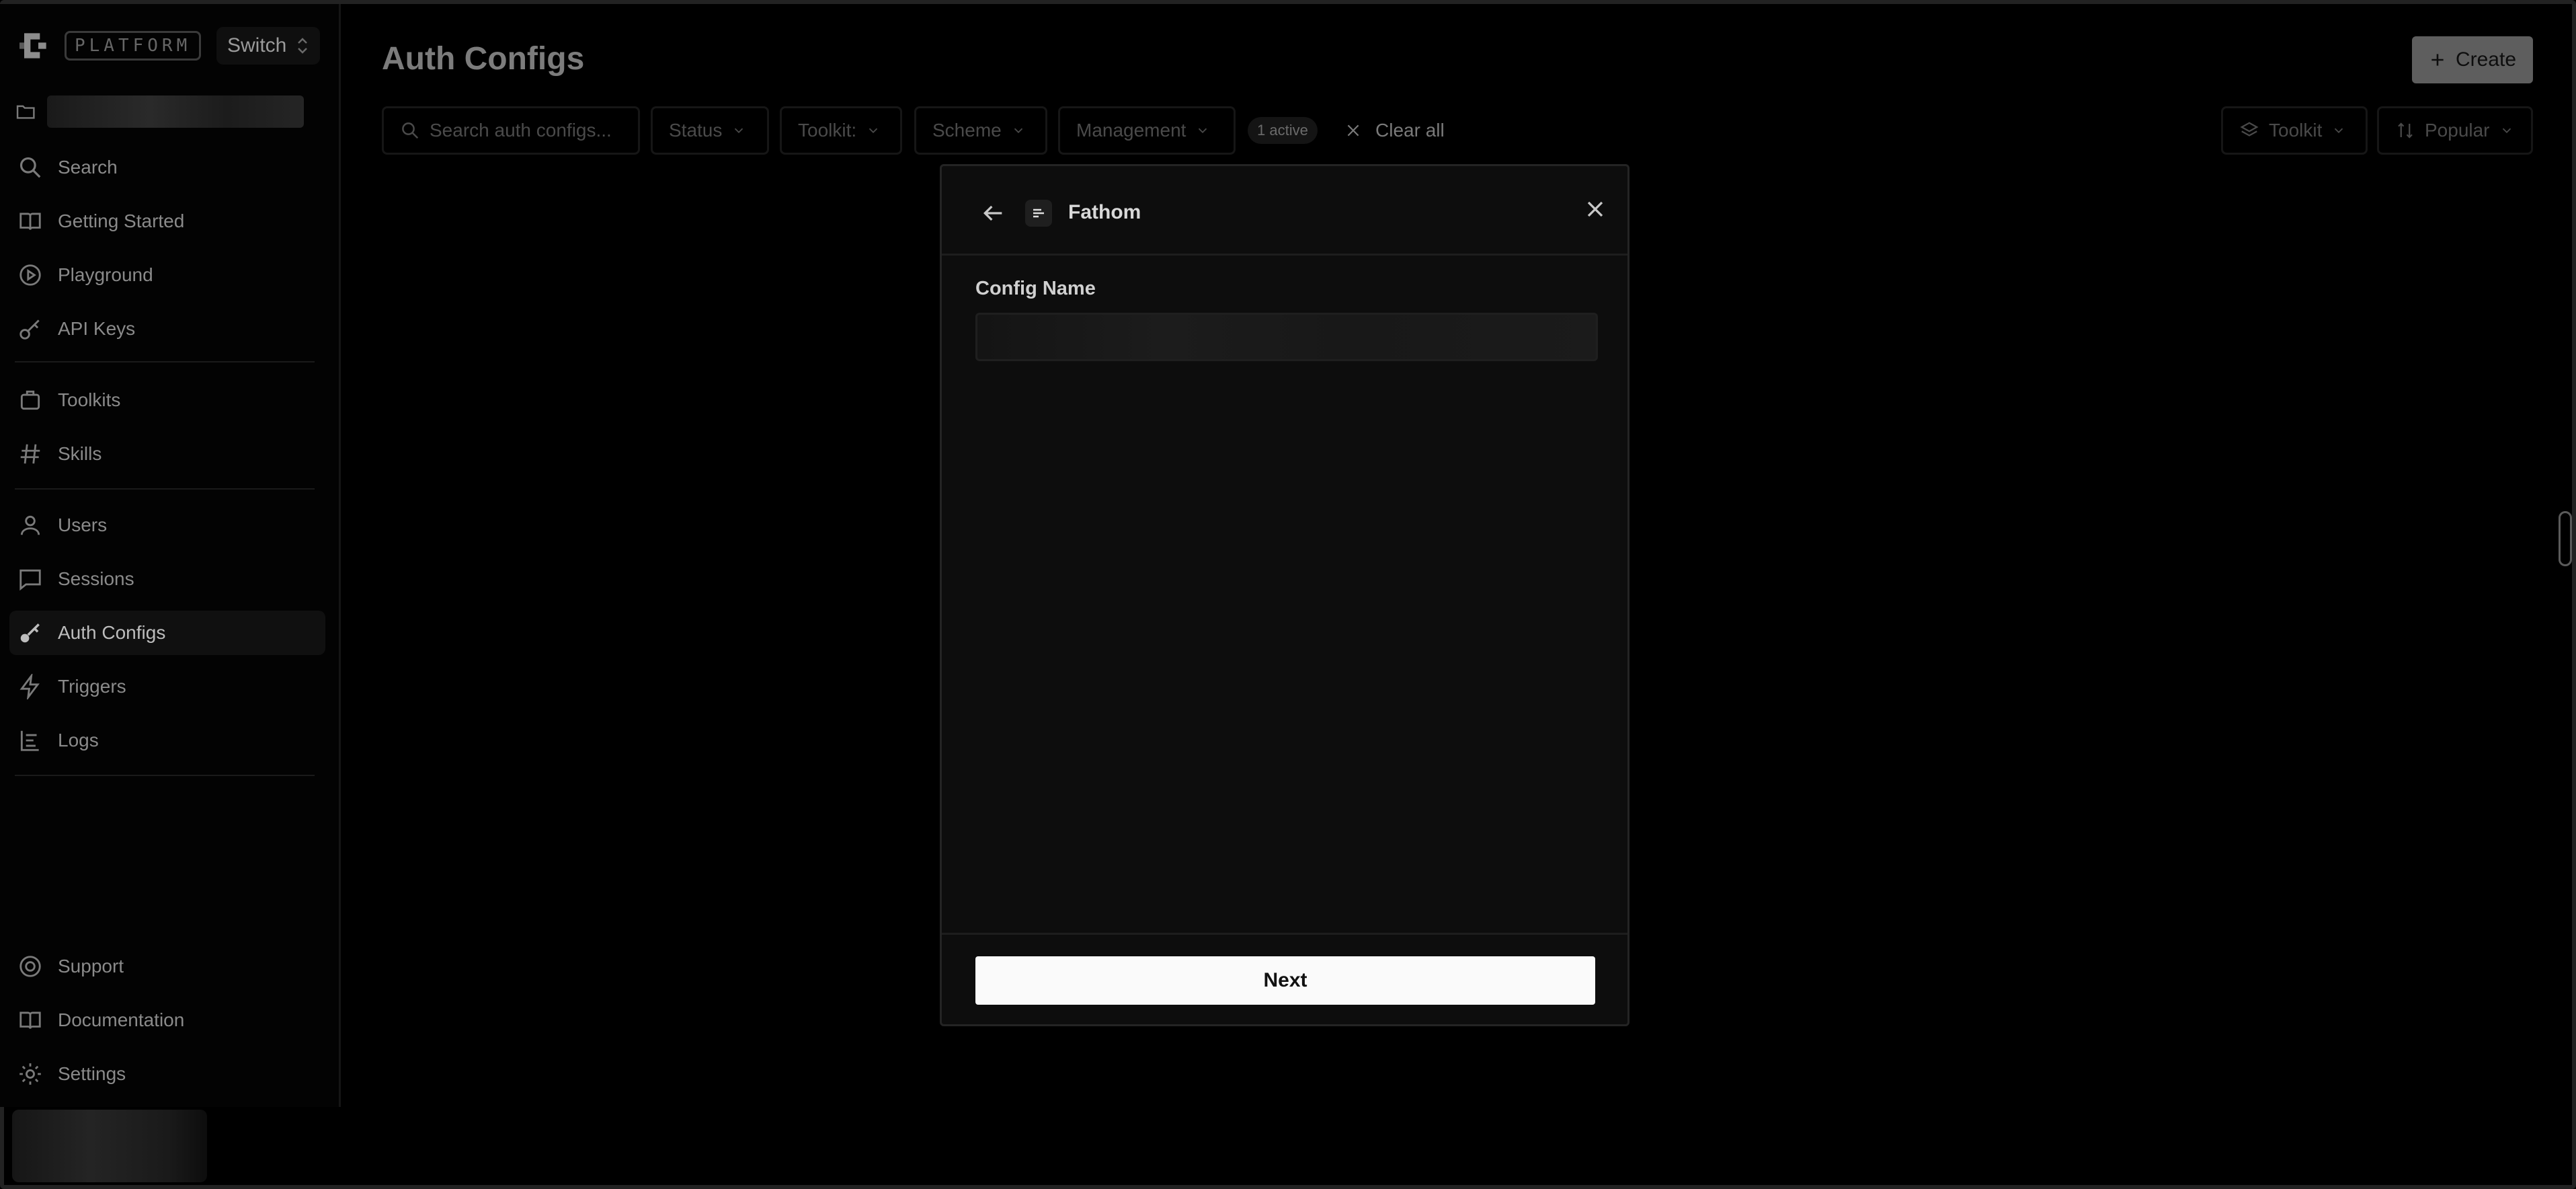 The width and height of the screenshot is (2576, 1189). I want to click on fathom-logo-icon, so click(1038, 213).